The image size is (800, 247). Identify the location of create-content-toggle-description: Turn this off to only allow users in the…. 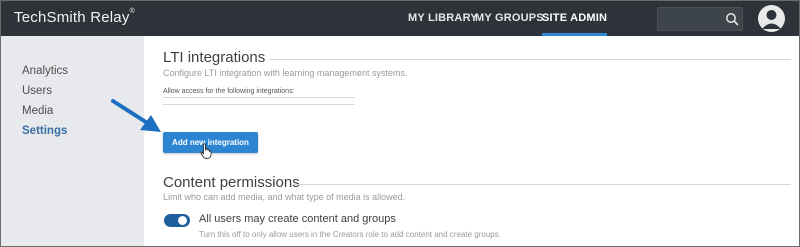
(350, 234).